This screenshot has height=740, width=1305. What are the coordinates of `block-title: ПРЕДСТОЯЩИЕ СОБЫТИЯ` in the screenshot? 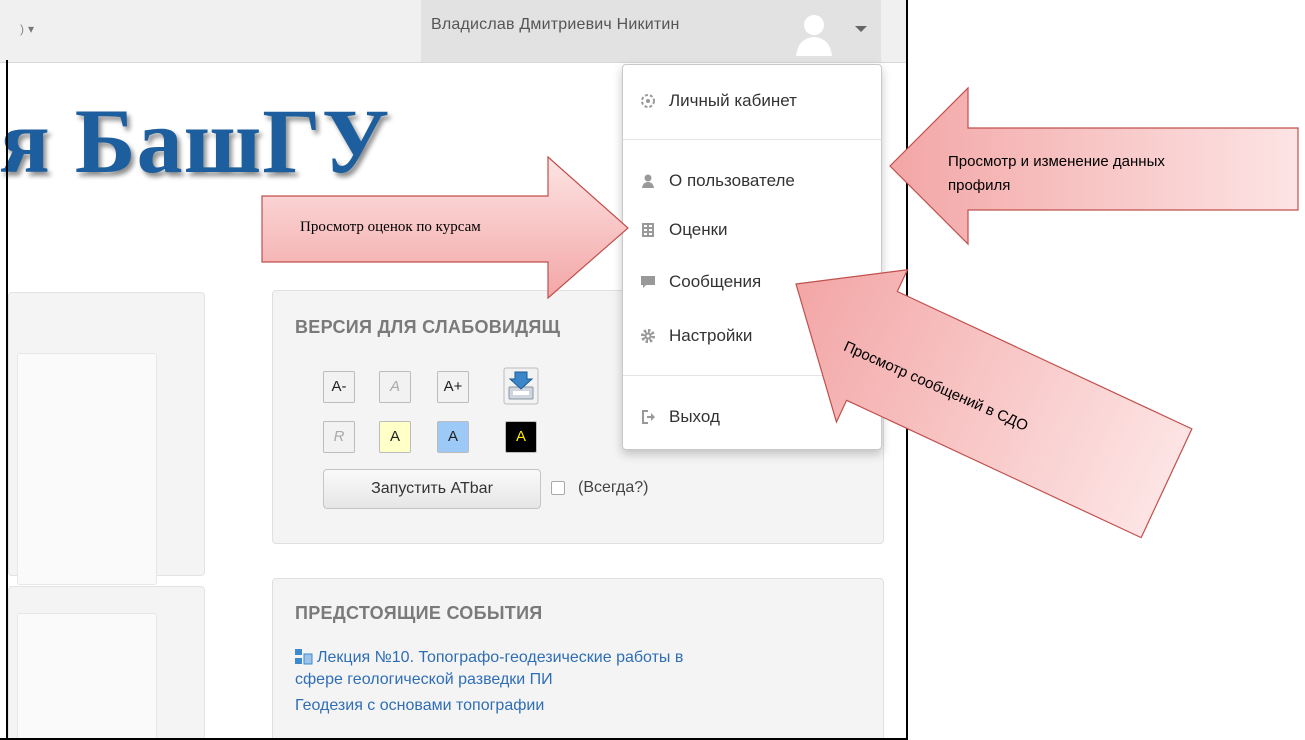 It's located at (419, 613).